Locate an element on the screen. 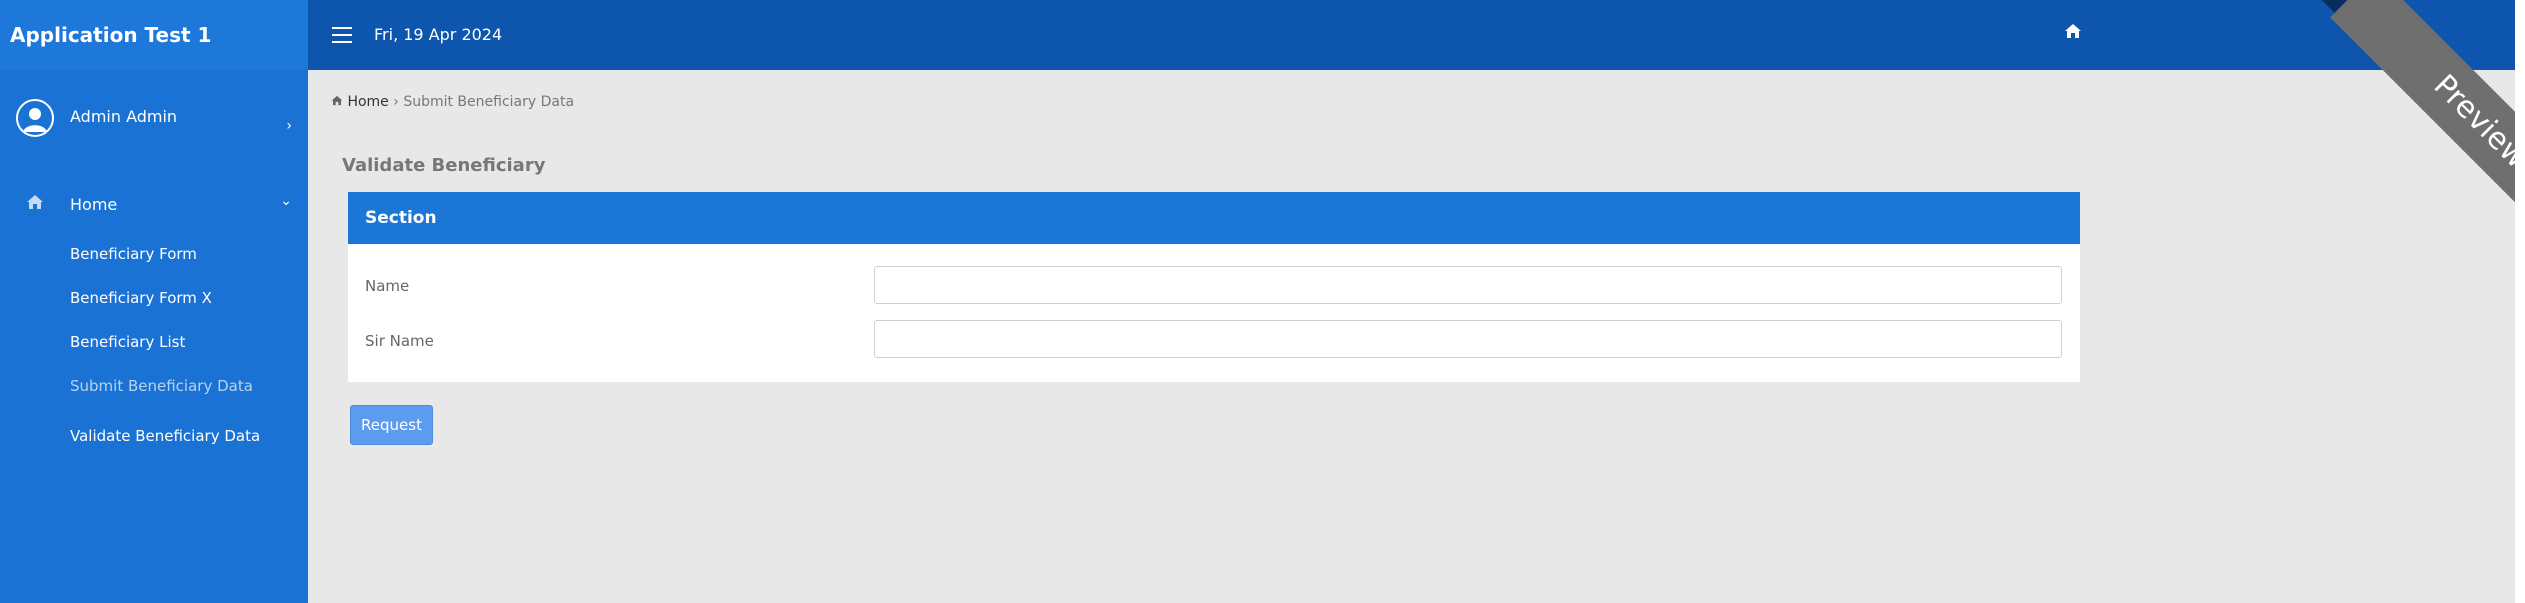 The height and width of the screenshot is (603, 2525). user-name: Admin Admin is located at coordinates (124, 116).